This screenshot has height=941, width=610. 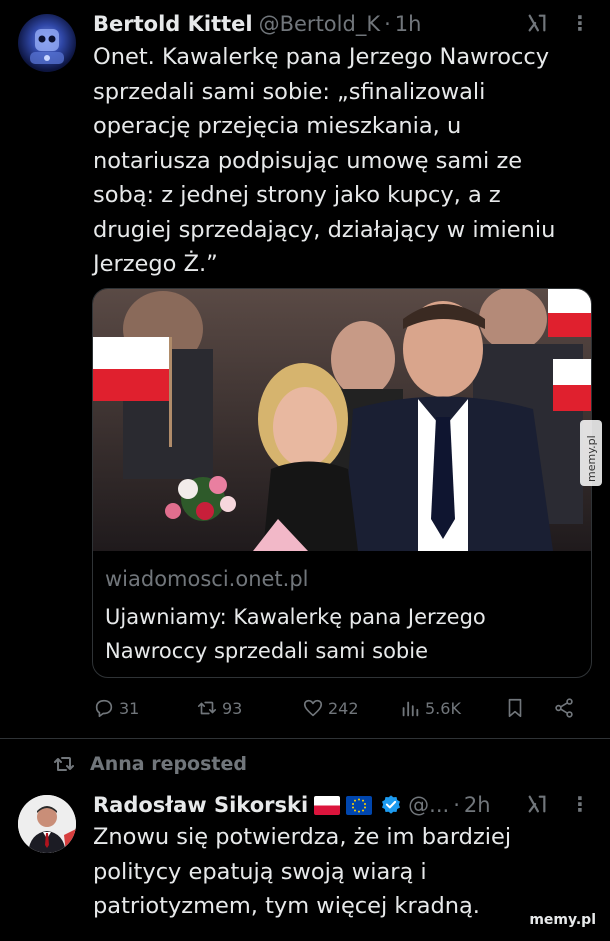 What do you see at coordinates (443, 708) in the screenshot?
I see `views-count: 5.6K` at bounding box center [443, 708].